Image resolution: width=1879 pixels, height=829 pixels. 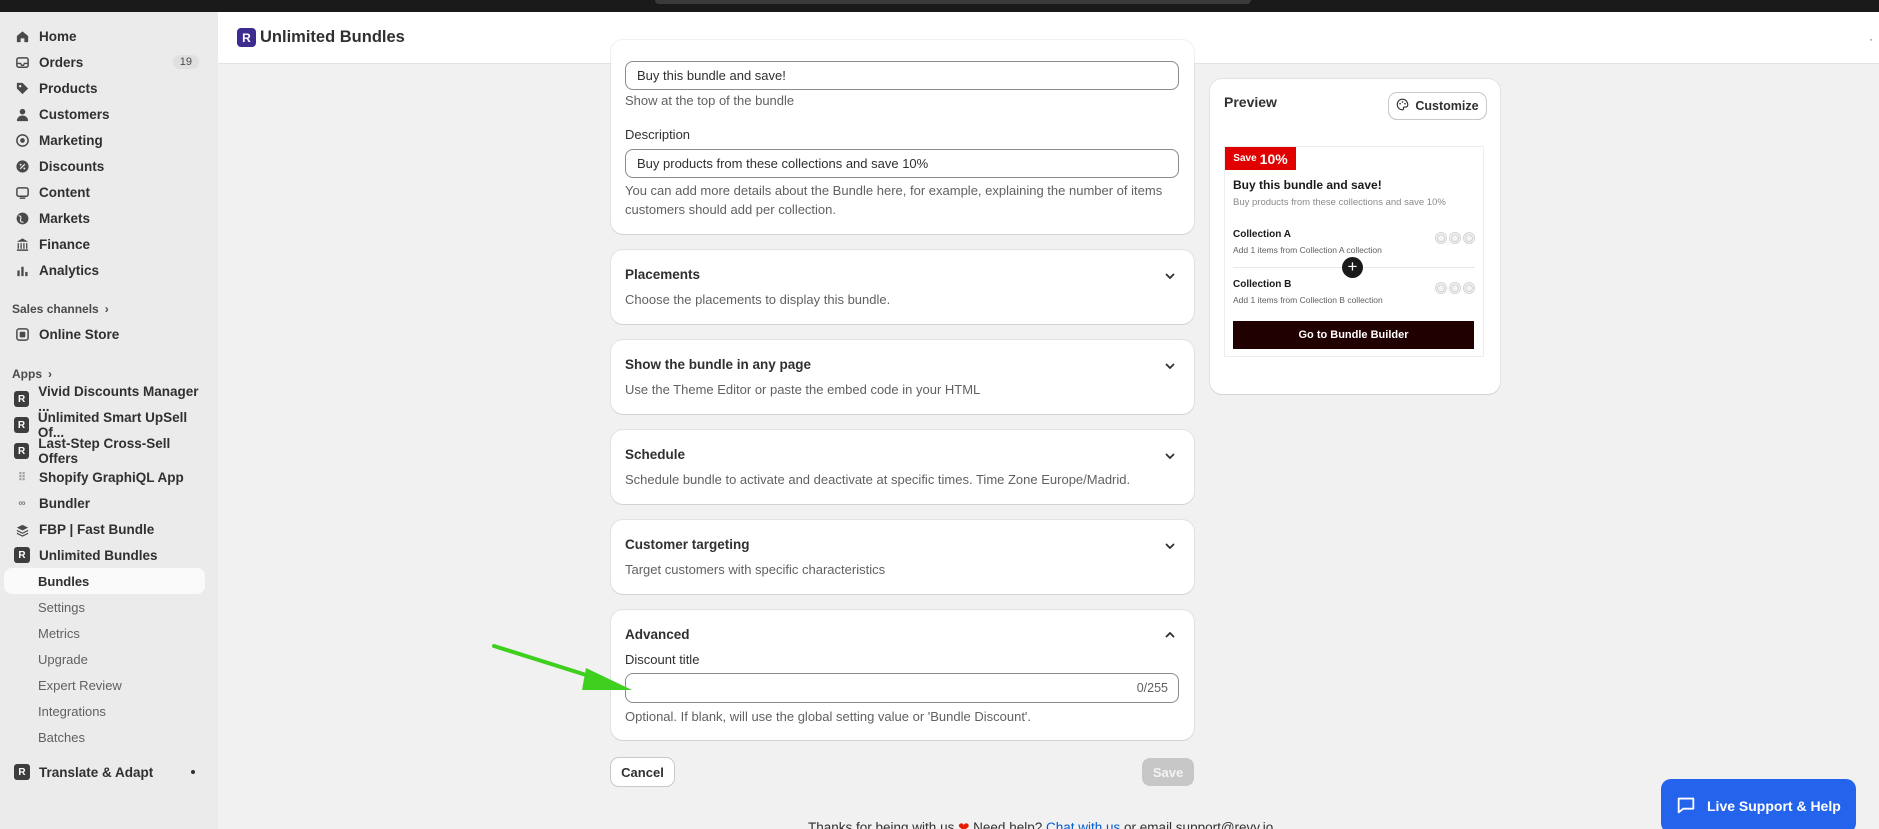 I want to click on unread-dot, so click(x=193, y=772).